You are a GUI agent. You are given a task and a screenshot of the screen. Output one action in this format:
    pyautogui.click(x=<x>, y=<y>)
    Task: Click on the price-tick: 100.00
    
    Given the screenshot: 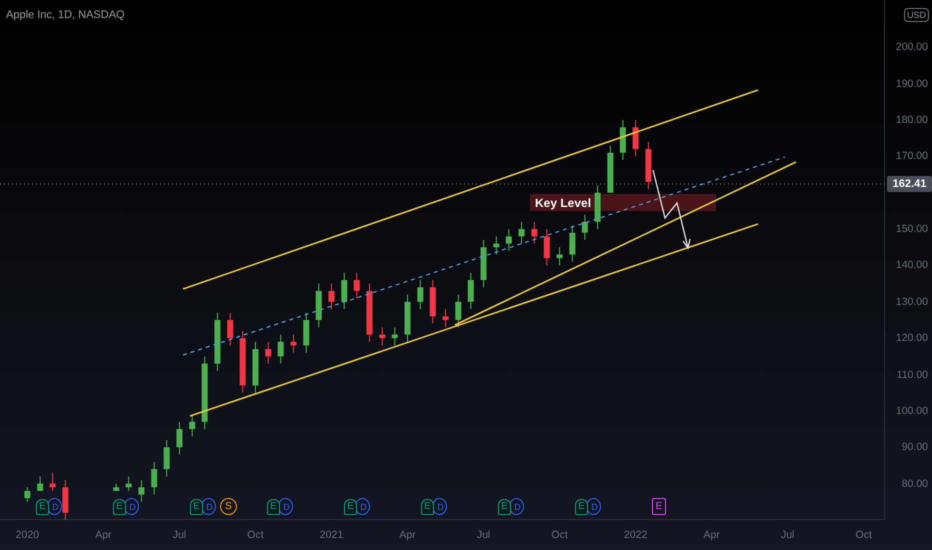 What is the action you would take?
    pyautogui.click(x=912, y=410)
    